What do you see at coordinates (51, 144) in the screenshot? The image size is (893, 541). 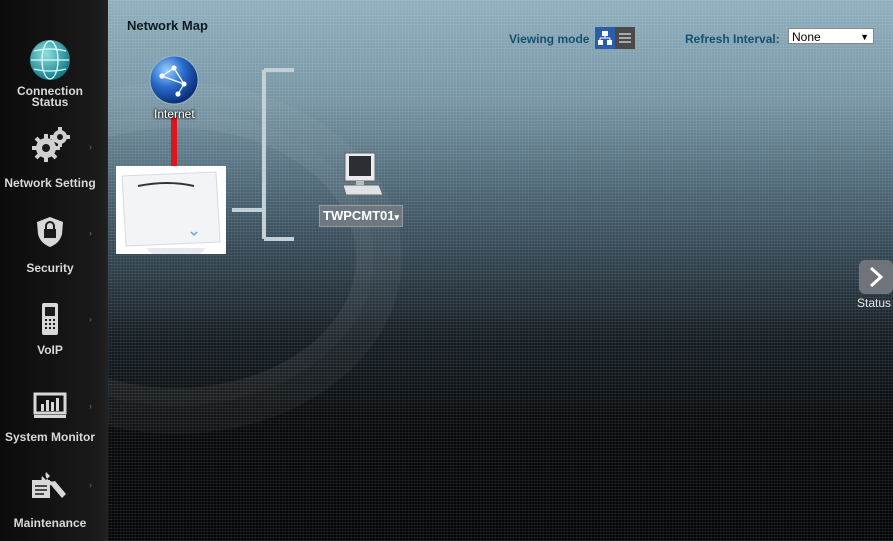 I see `gears-icon` at bounding box center [51, 144].